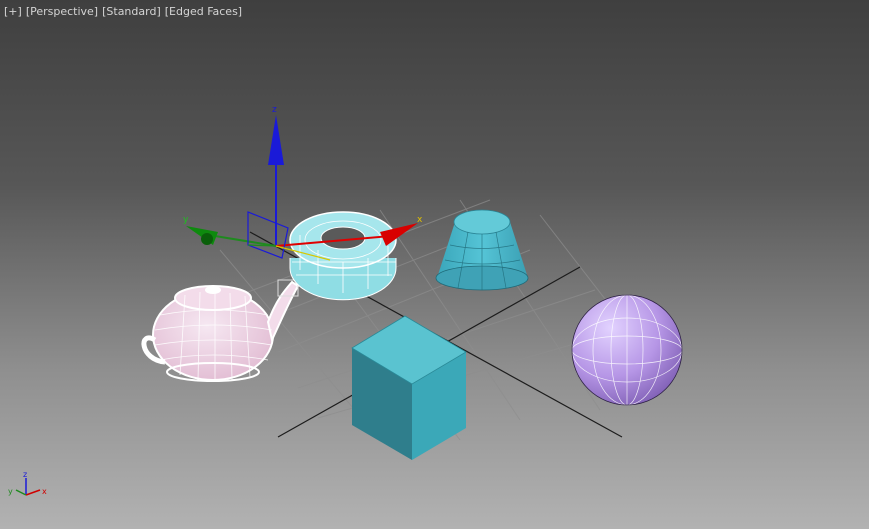 The width and height of the screenshot is (869, 529). I want to click on torus-object, so click(343, 256).